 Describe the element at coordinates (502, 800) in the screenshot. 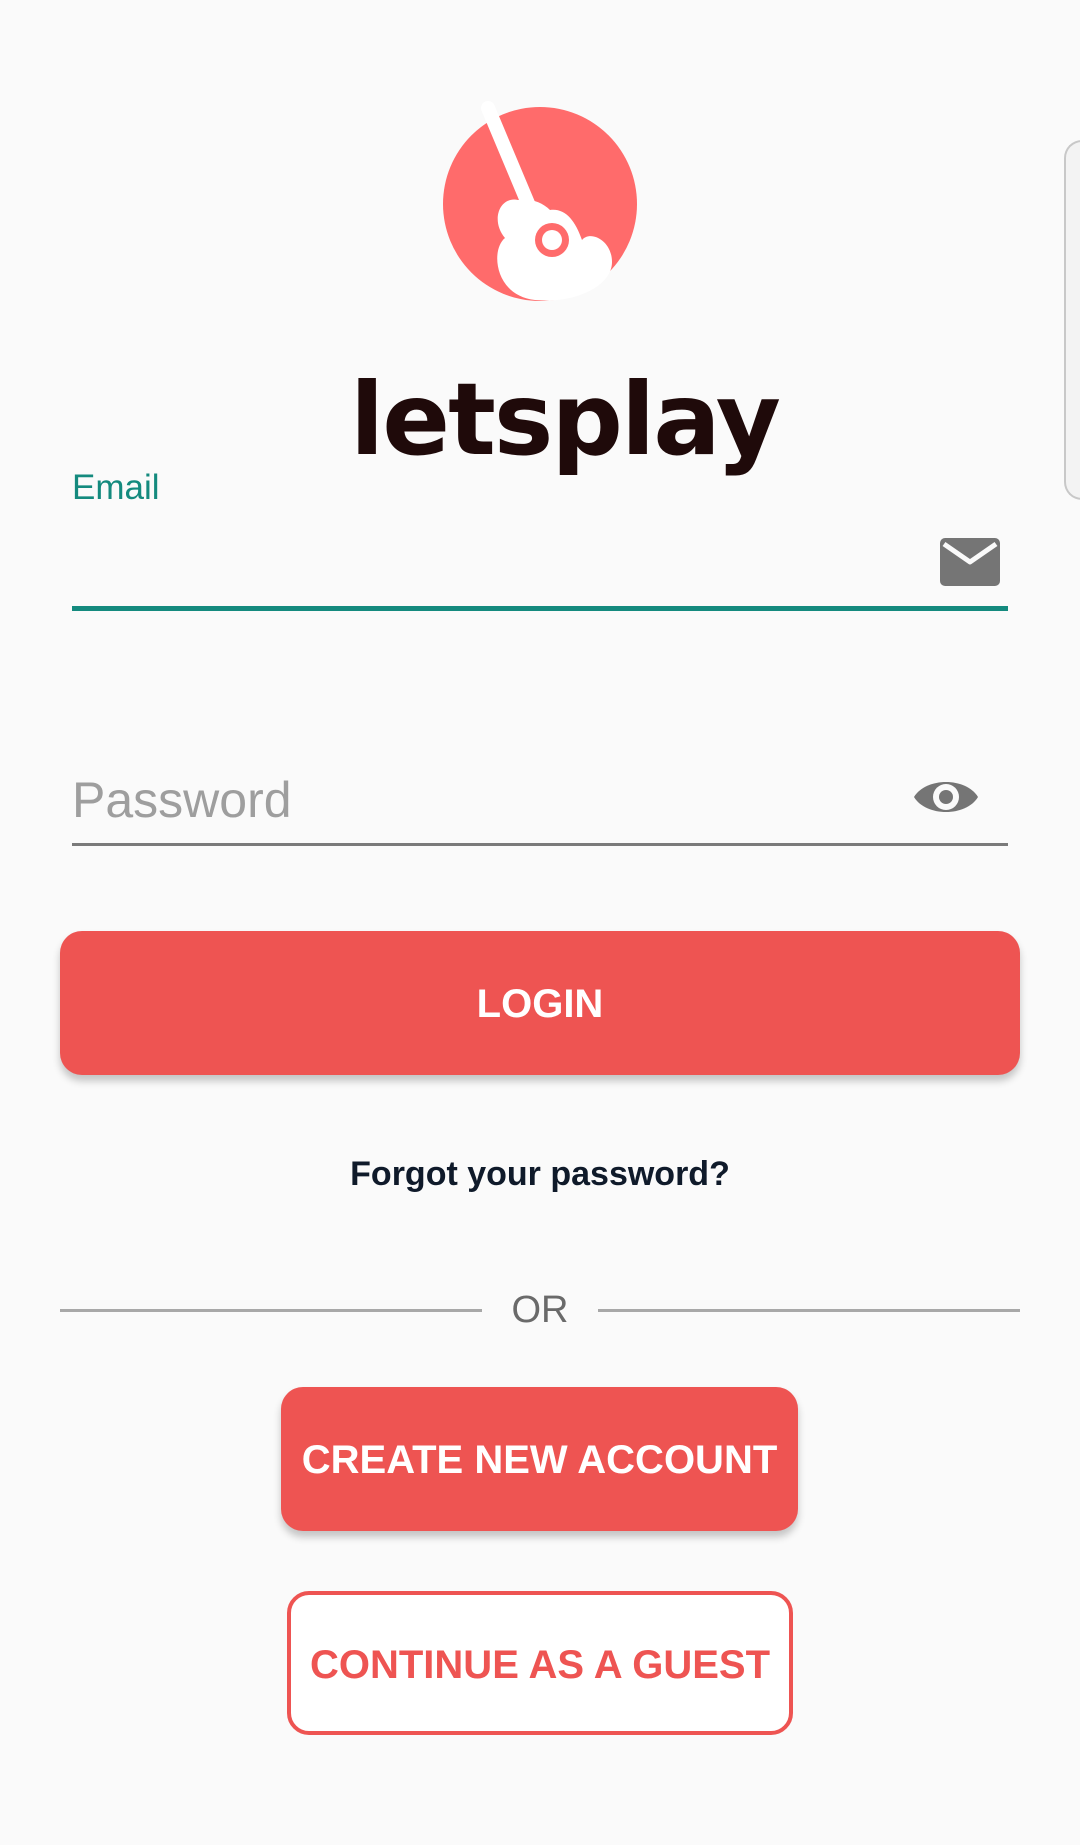

I see `password-input` at that location.